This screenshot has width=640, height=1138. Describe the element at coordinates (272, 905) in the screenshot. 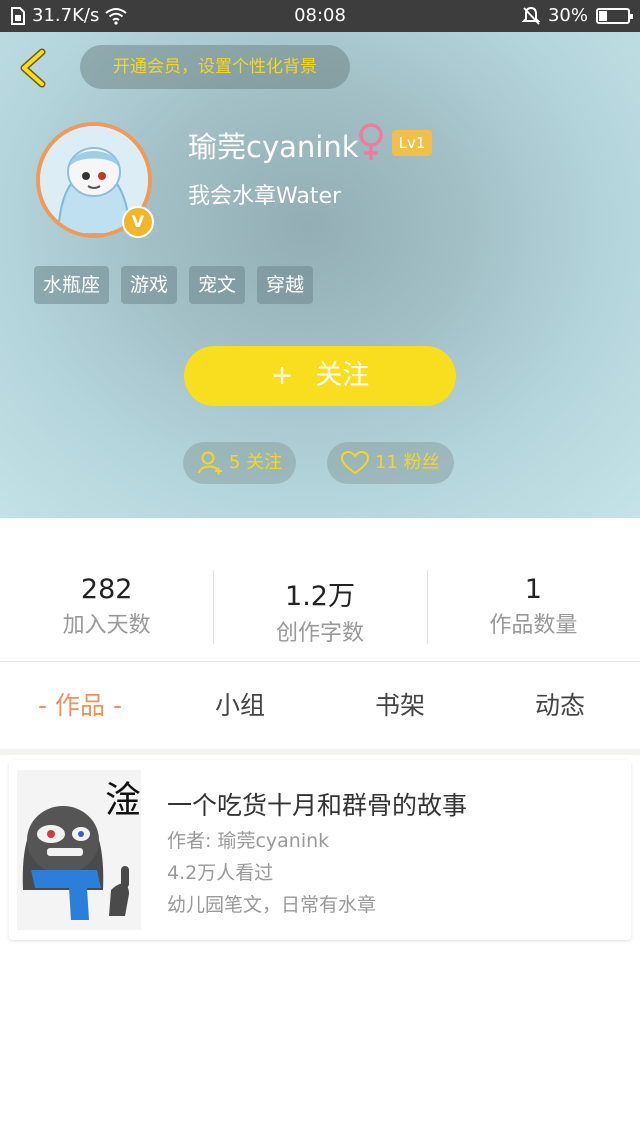

I see `work-description: 幼儿园笔文，日常有水章` at that location.